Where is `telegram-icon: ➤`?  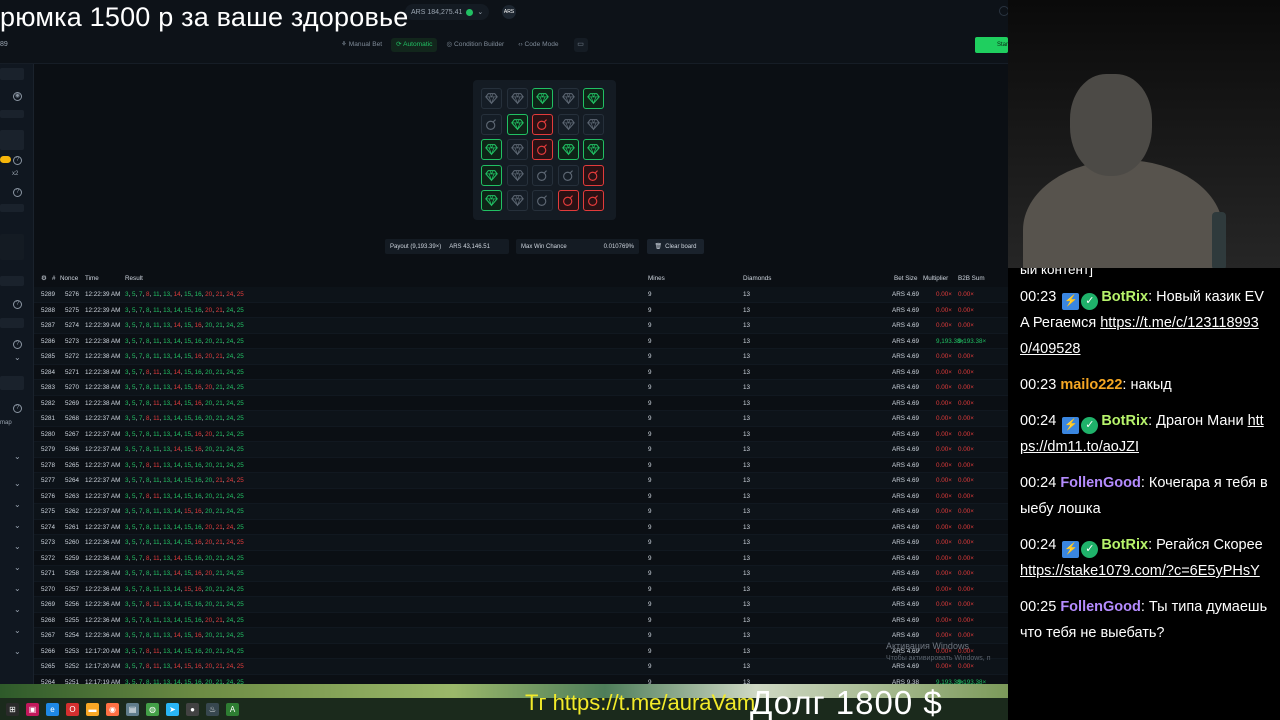
telegram-icon: ➤ is located at coordinates (172, 709).